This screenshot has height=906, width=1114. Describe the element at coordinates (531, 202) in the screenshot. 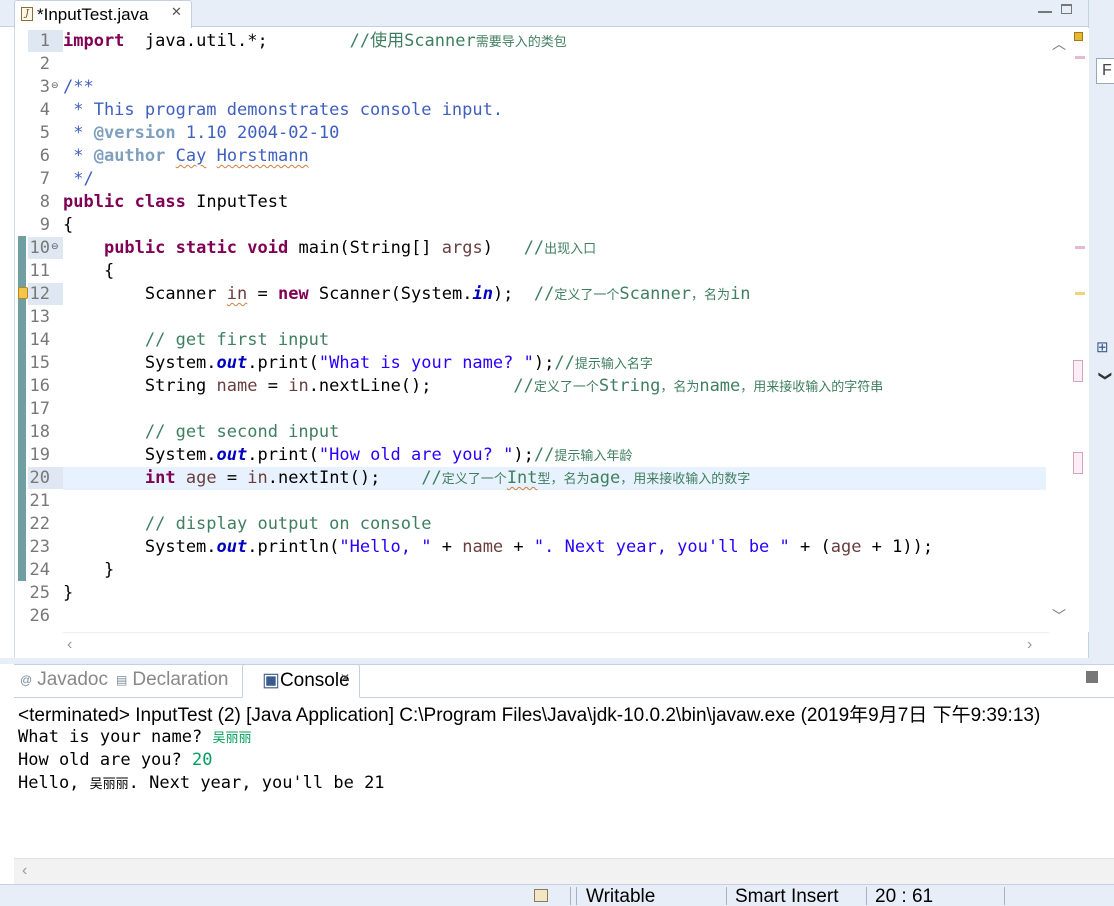

I see `code-line: 8 public class InputTest` at that location.